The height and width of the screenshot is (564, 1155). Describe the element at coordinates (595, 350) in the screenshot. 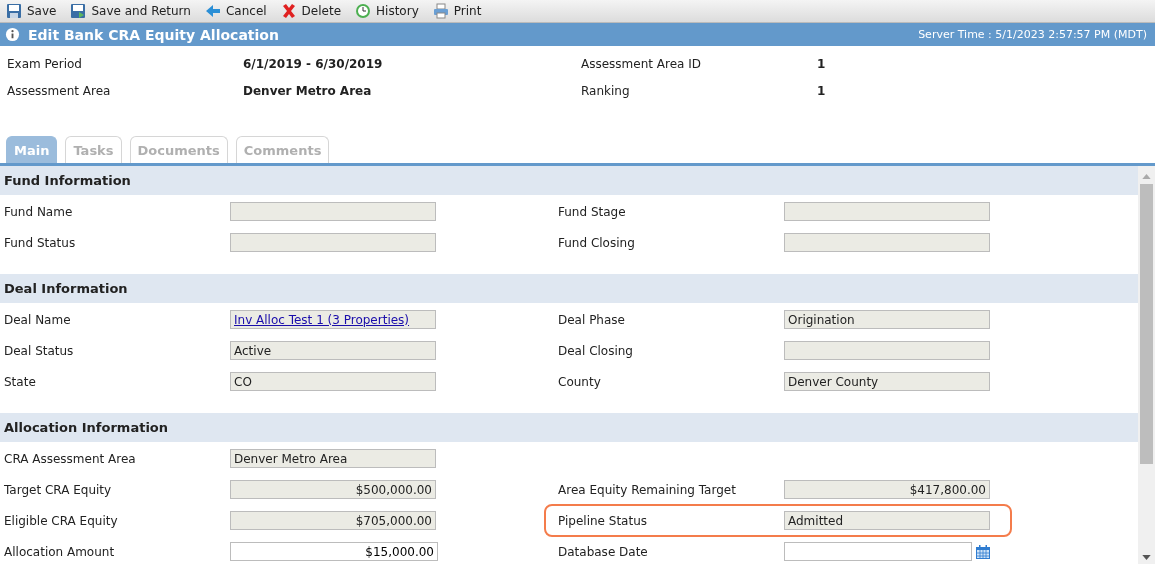

I see `field-label: Deal Closing` at that location.